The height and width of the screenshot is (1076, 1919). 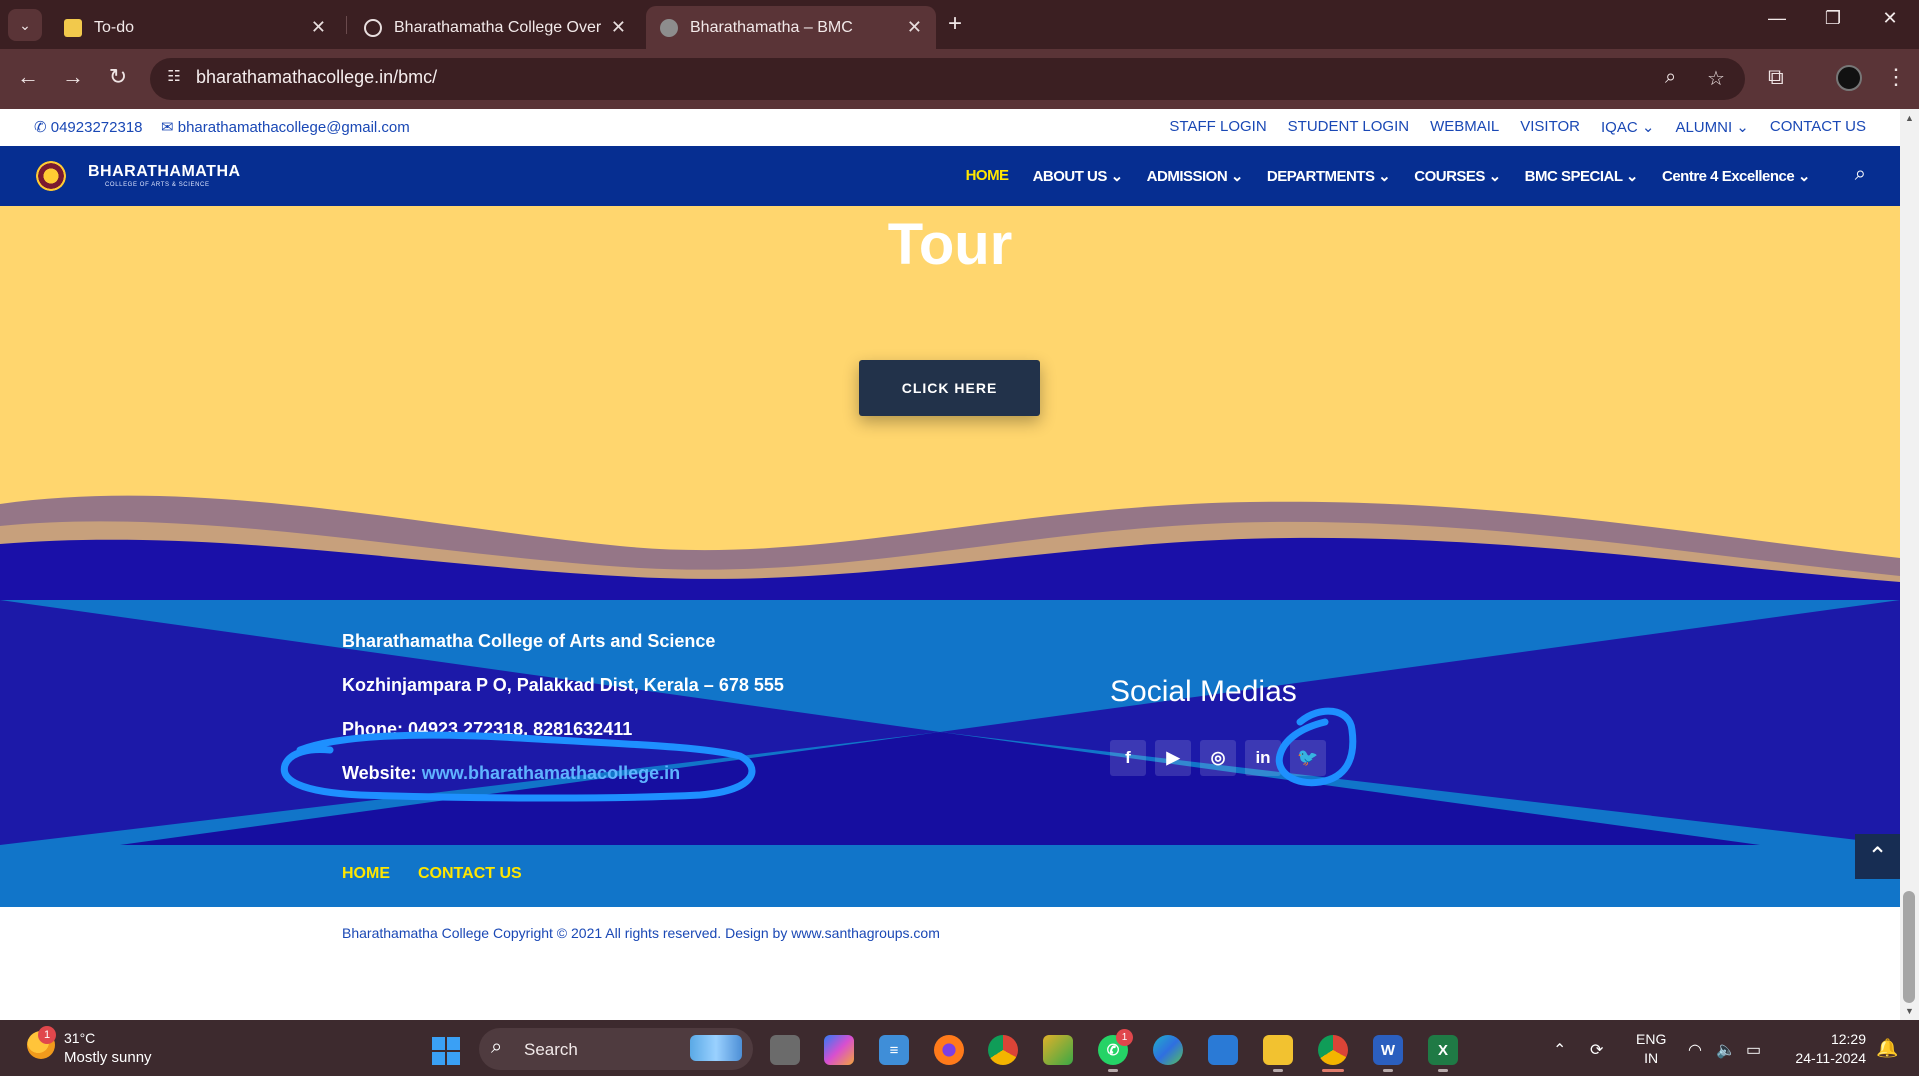 I want to click on nav-label: ABOUT US, so click(x=1070, y=176).